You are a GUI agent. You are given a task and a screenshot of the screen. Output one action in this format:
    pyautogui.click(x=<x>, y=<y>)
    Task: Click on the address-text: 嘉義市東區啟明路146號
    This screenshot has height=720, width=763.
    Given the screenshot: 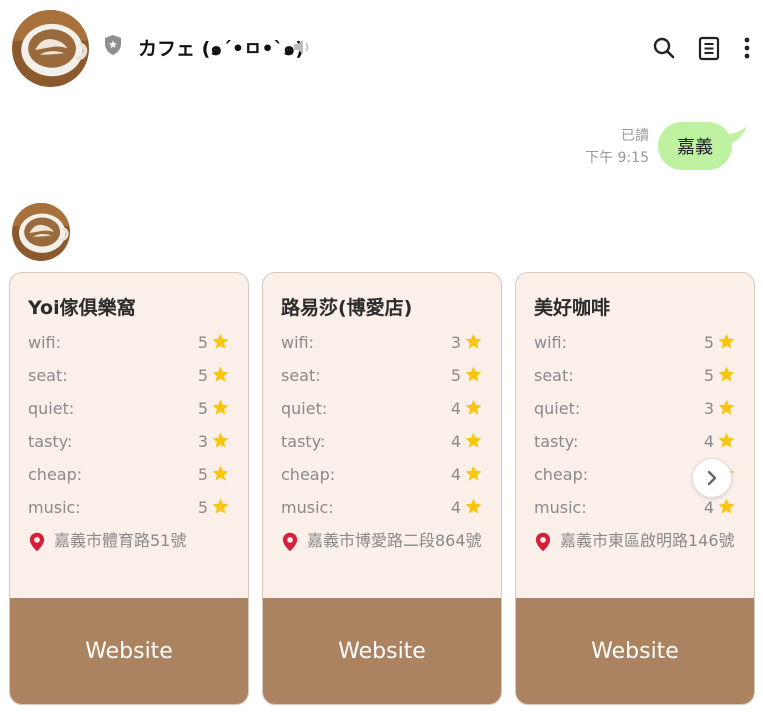 What is the action you would take?
    pyautogui.click(x=647, y=540)
    